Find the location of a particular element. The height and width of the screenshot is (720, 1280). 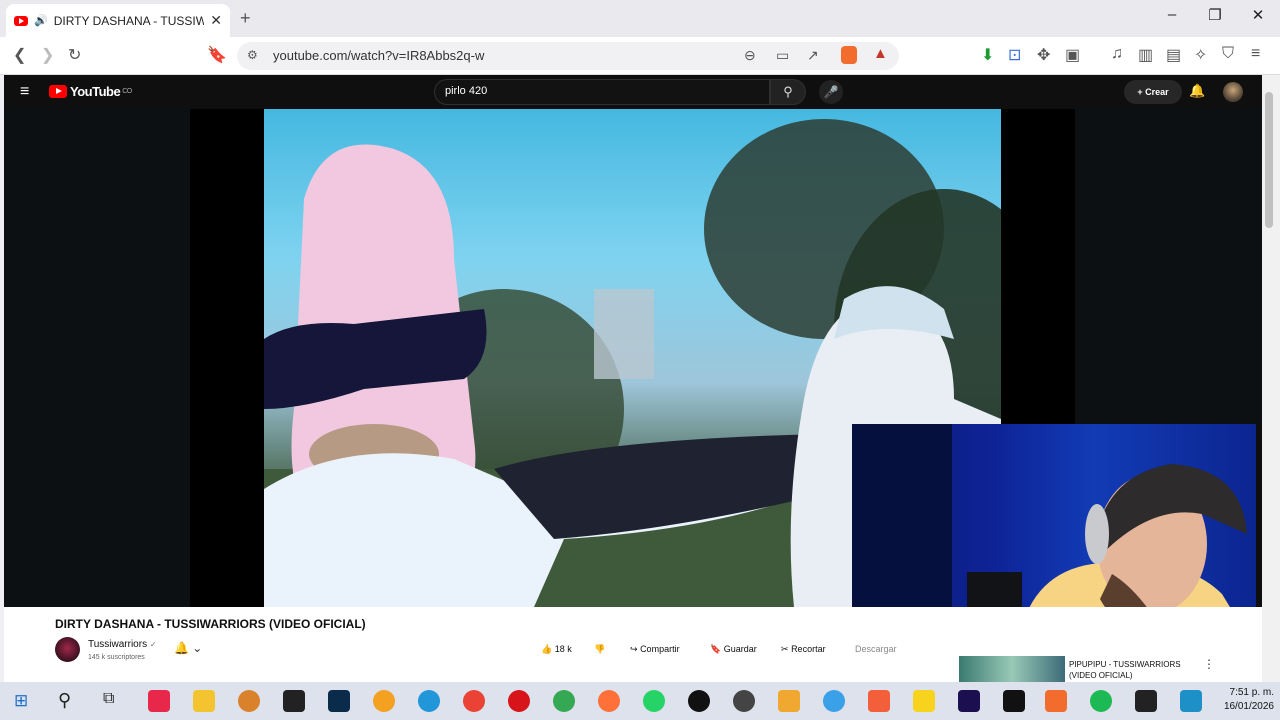

ambient-left is located at coordinates (97, 358).